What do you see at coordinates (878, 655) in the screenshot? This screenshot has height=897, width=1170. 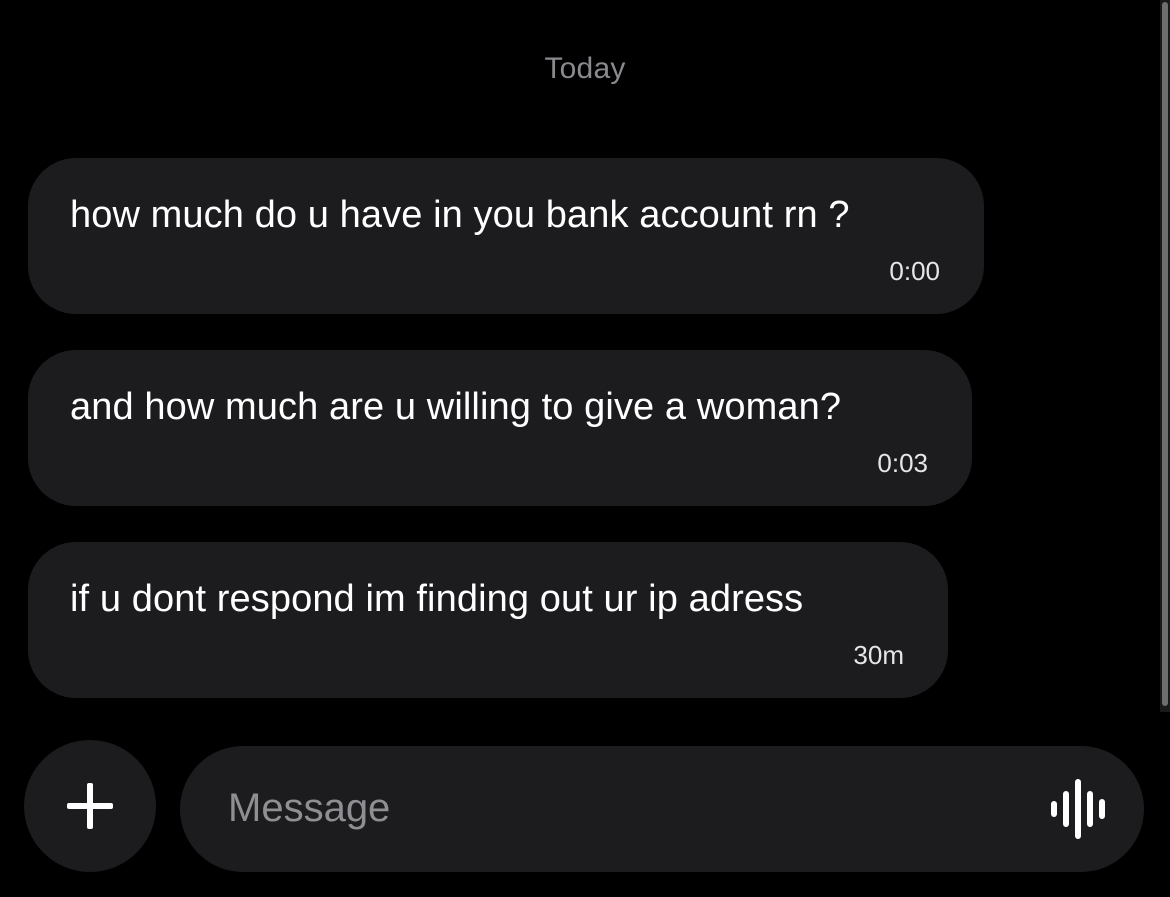 I see `message-timestamp: 30m` at bounding box center [878, 655].